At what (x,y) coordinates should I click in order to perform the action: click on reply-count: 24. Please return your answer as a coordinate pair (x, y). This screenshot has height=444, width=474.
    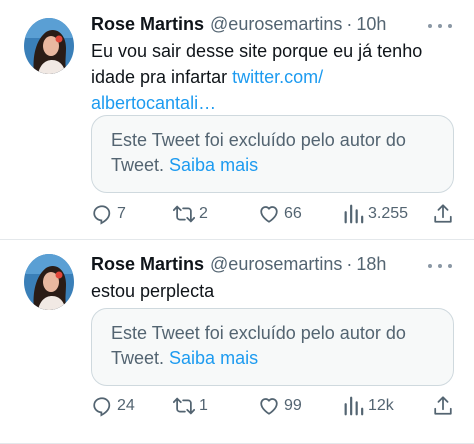
    Looking at the image, I should click on (126, 405).